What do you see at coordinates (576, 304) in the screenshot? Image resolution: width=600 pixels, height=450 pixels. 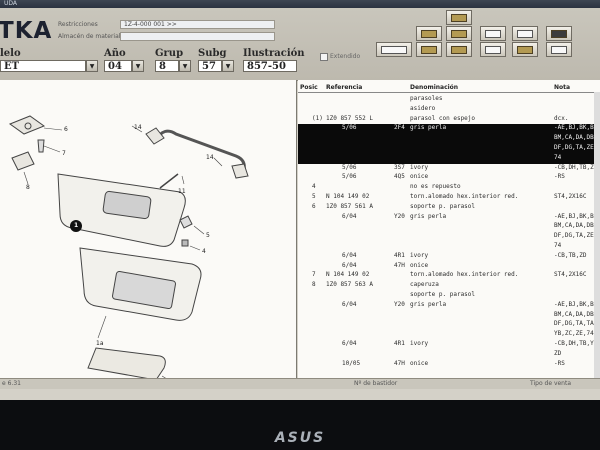 I see `cell-note: -AE,BJ,BK,BL` at bounding box center [576, 304].